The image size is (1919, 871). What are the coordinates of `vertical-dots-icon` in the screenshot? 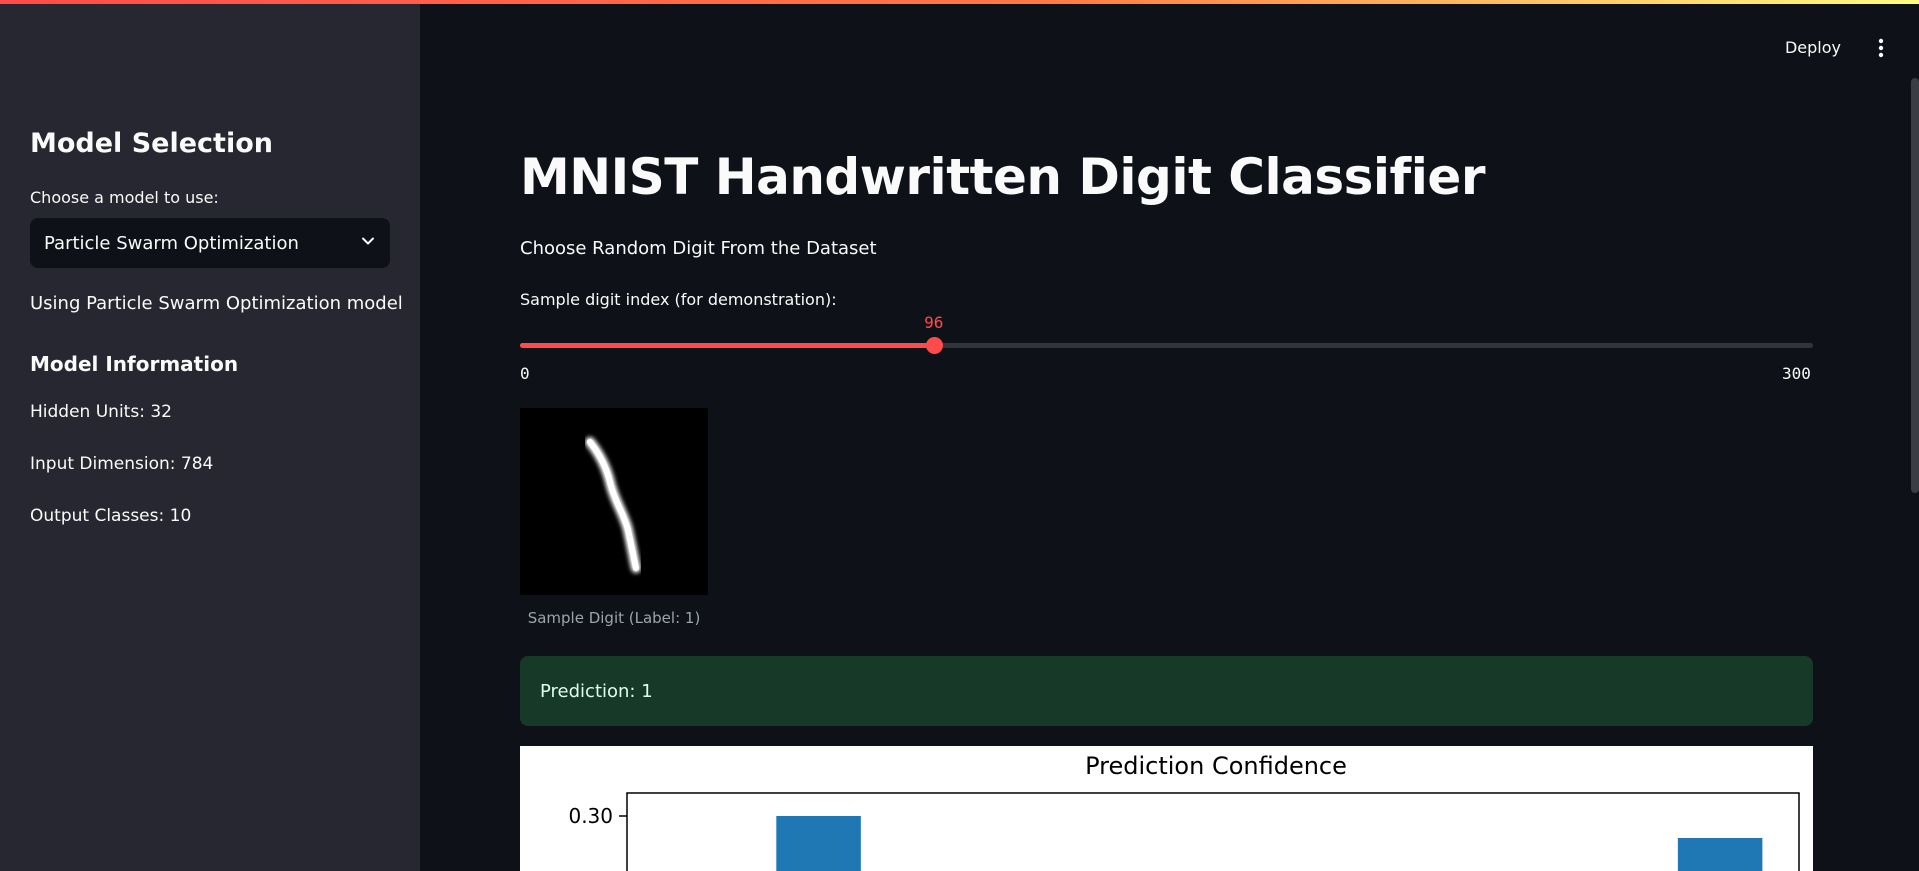 It's located at (1881, 48).